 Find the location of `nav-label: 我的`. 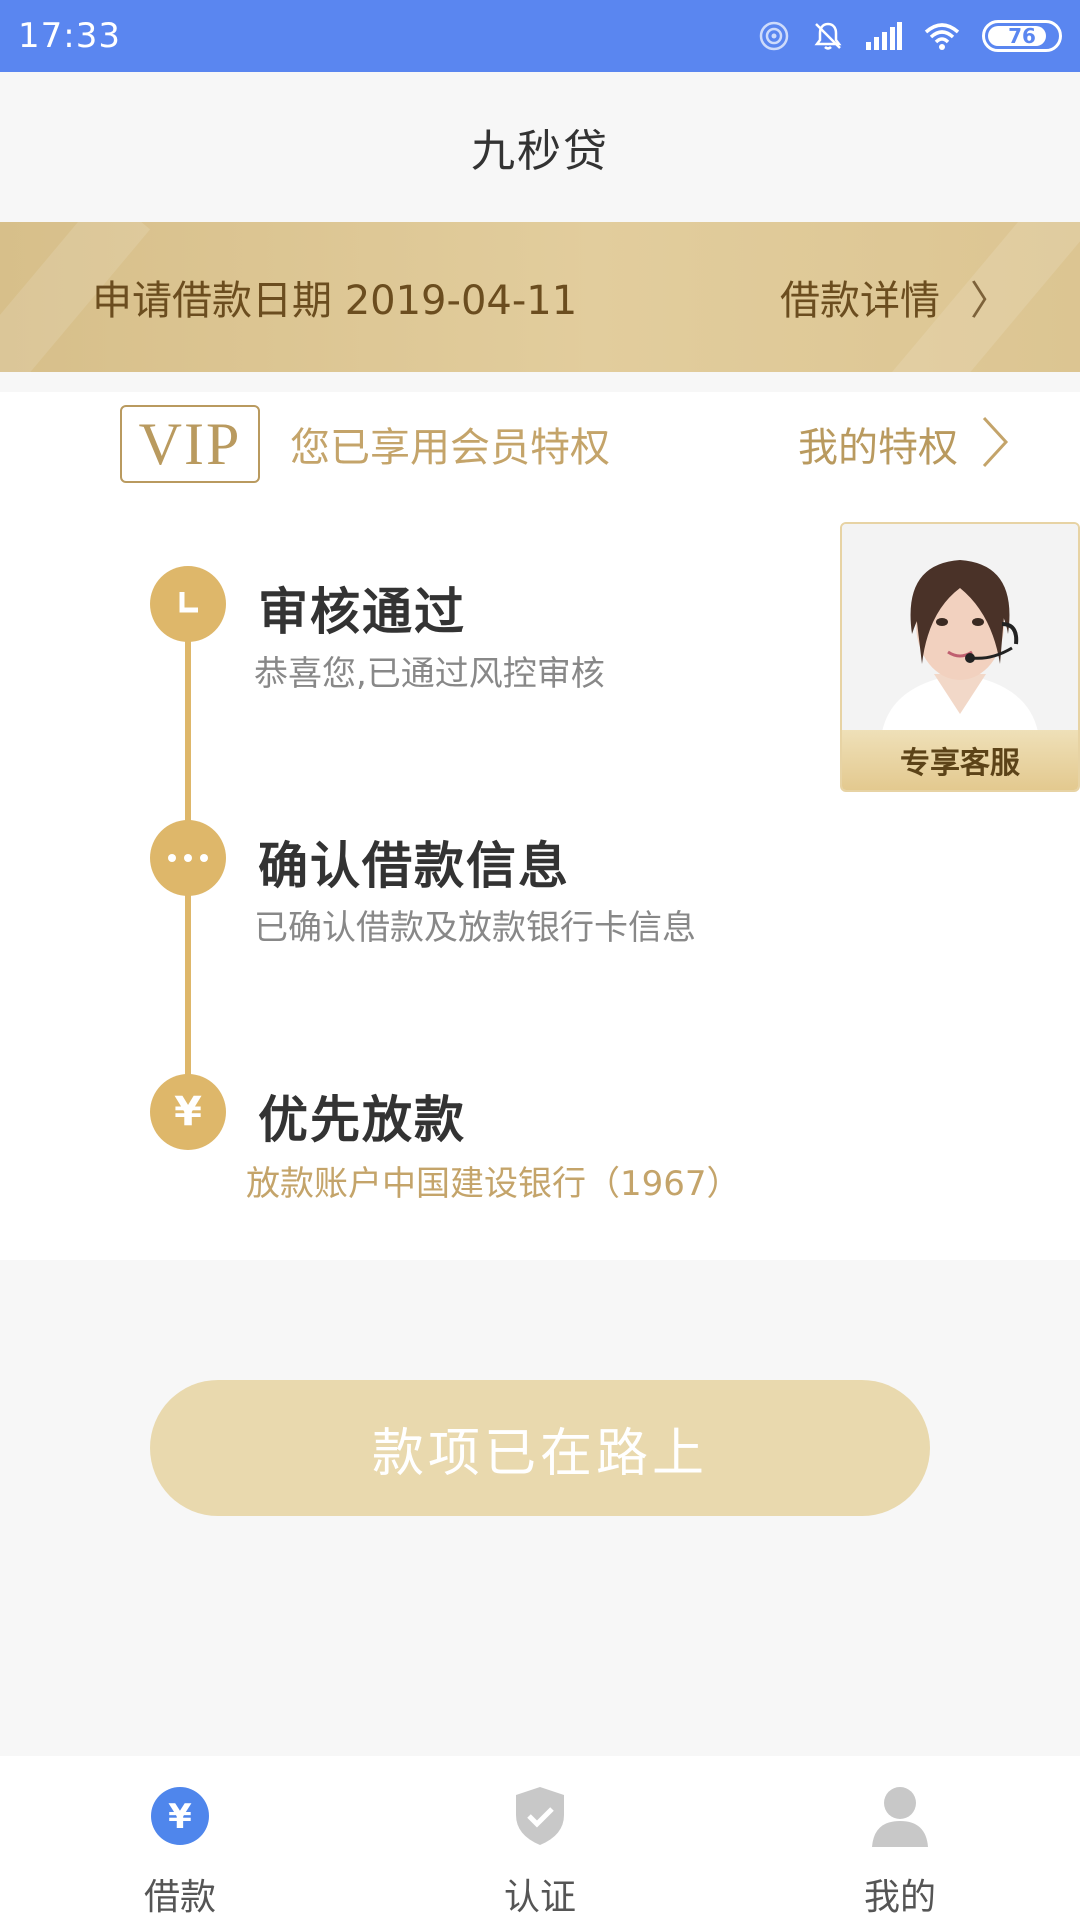

nav-label: 我的 is located at coordinates (899, 1897).